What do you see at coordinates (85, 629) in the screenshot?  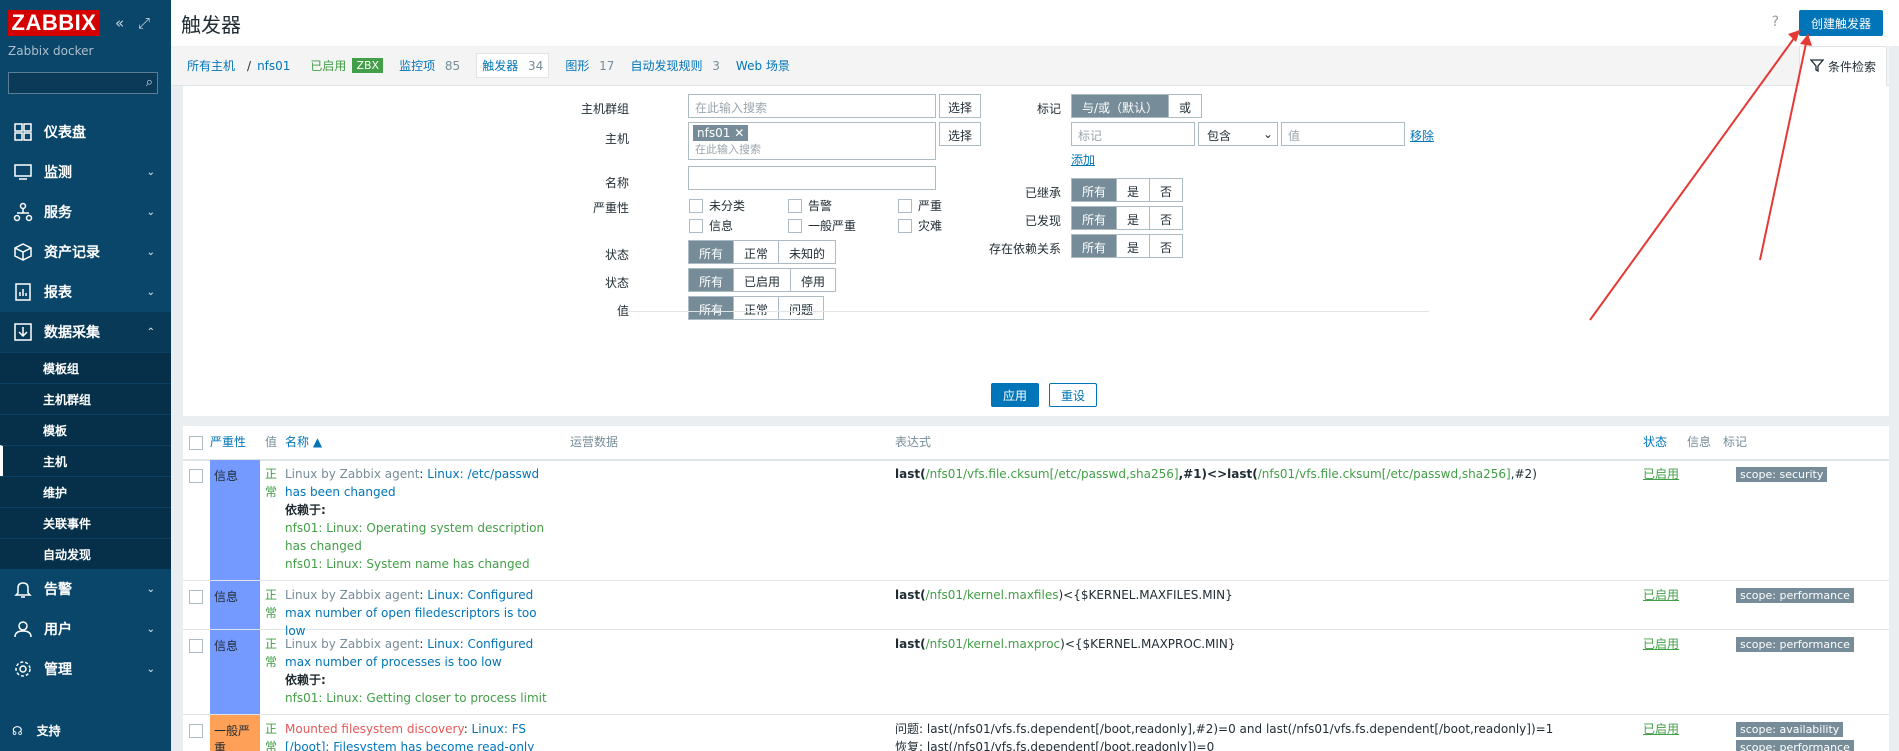 I see `menu-users: 用户 ⌄` at bounding box center [85, 629].